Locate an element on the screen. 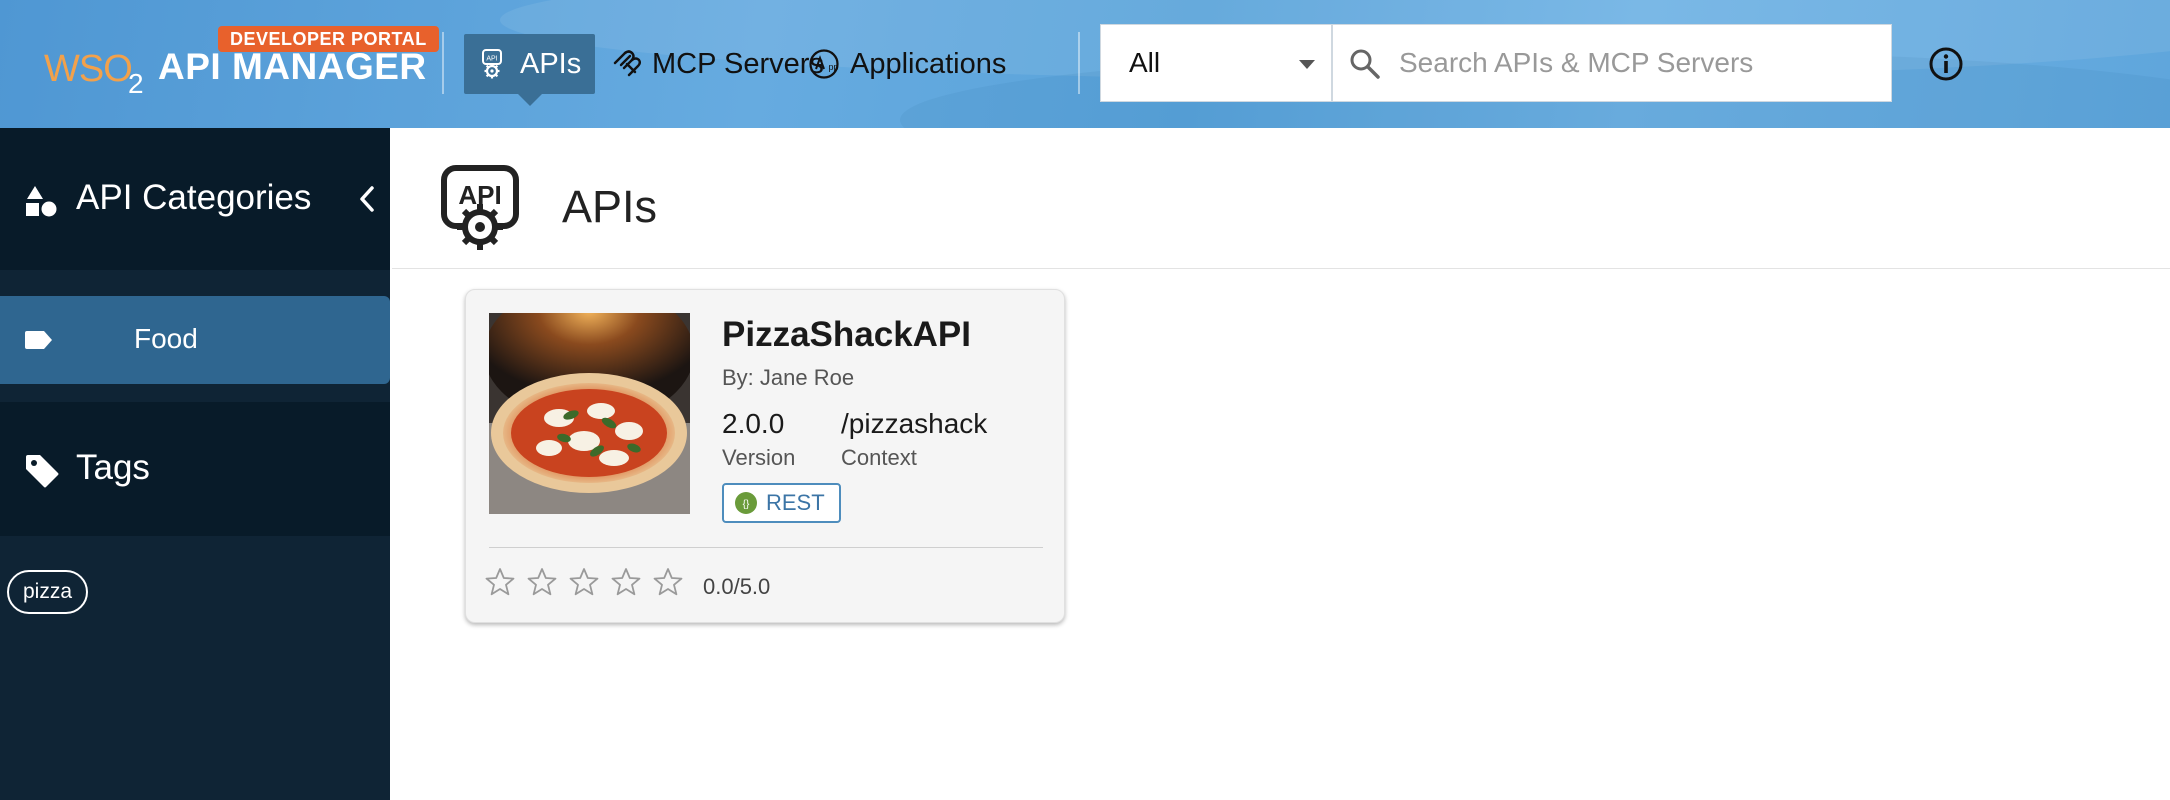 The width and height of the screenshot is (2170, 800). api-version-label: Version is located at coordinates (759, 457).